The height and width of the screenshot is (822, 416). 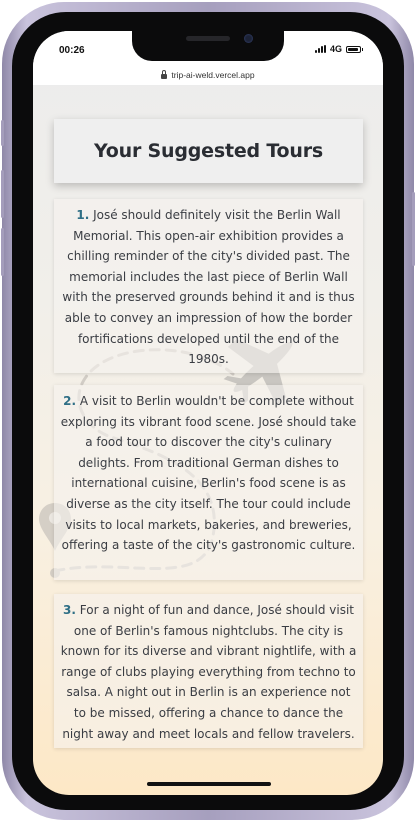 I want to click on page-title: Your Suggested Tours, so click(x=208, y=151).